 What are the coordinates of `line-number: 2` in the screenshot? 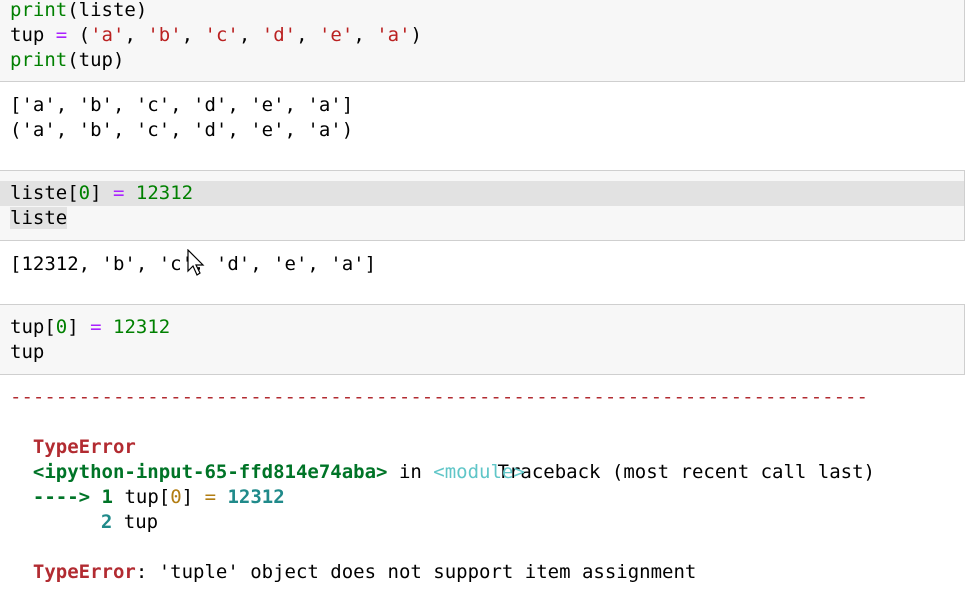 It's located at (106, 522).